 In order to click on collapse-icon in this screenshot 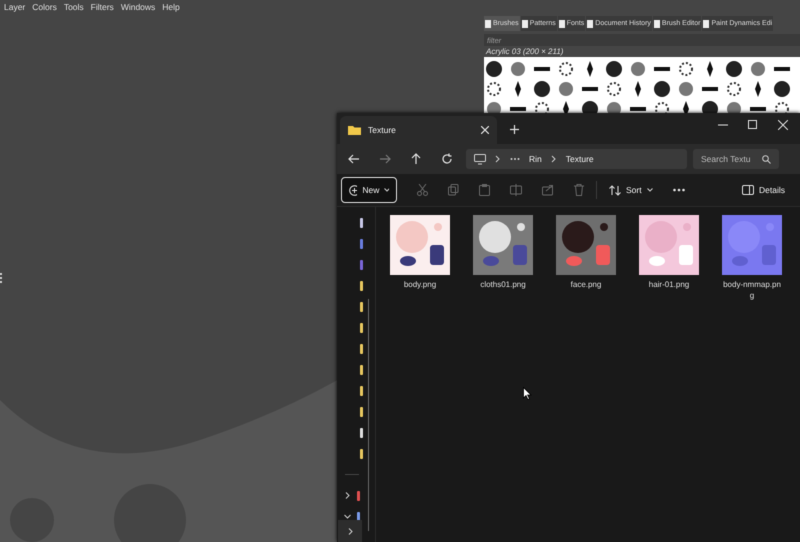, I will do `click(347, 516)`.